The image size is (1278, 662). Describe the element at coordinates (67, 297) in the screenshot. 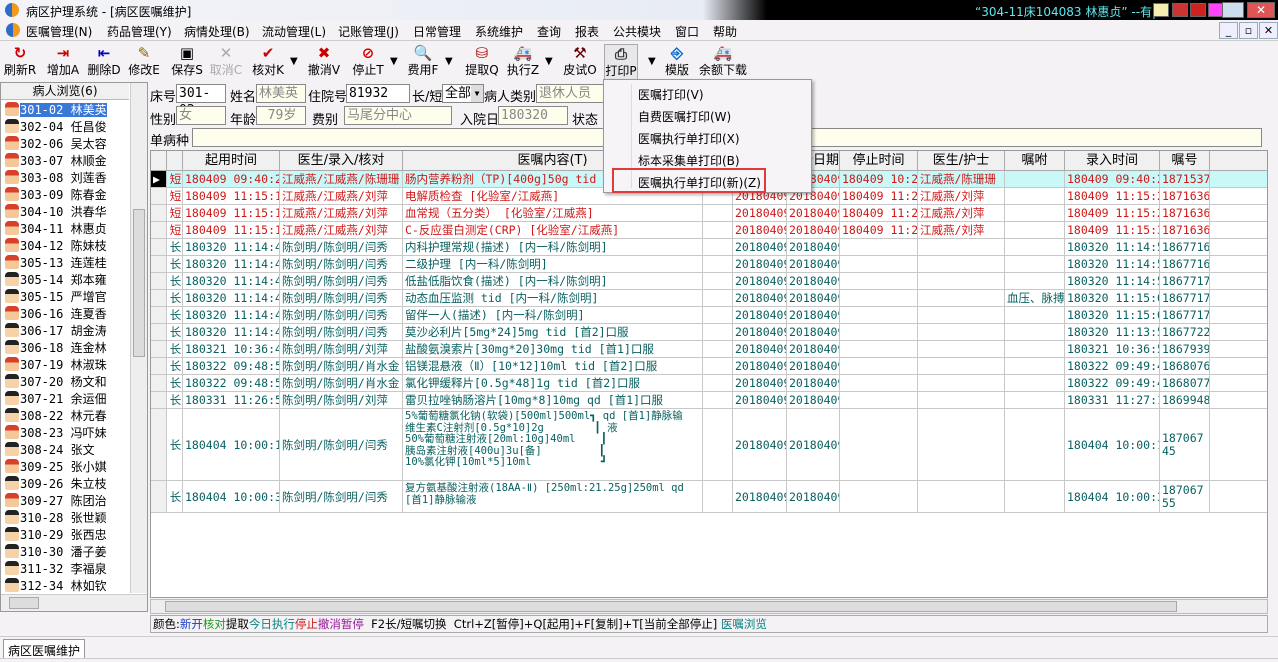

I see `patient-list-item: 305-15 严增官` at that location.